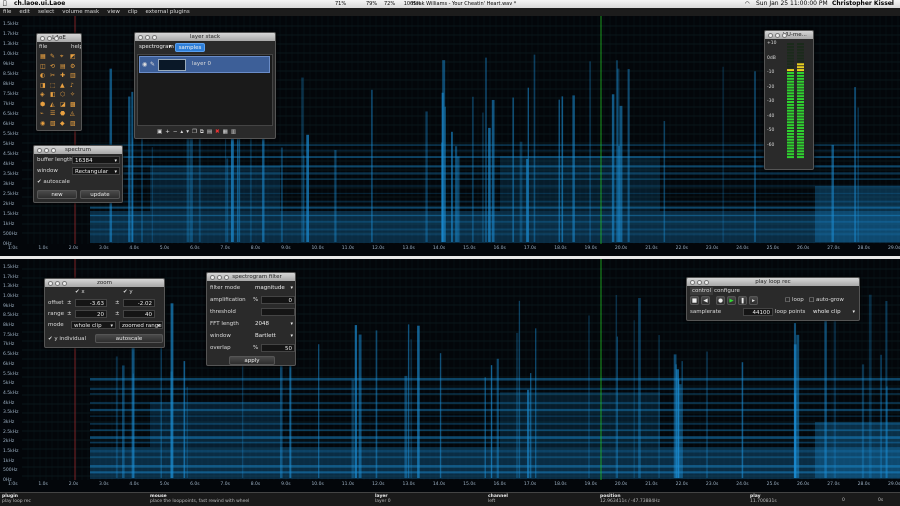 The height and width of the screenshot is (506, 900). Describe the element at coordinates (278, 312) in the screenshot. I see `threshold-field` at that location.